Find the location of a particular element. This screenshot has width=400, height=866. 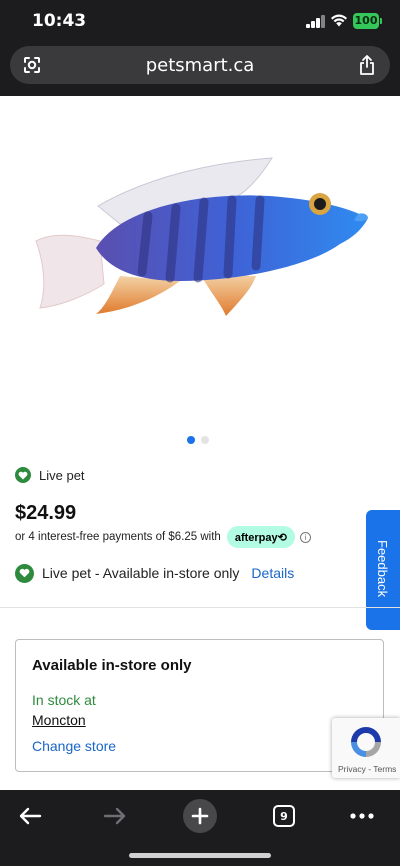

tabs-button: 9 is located at coordinates (284, 816).